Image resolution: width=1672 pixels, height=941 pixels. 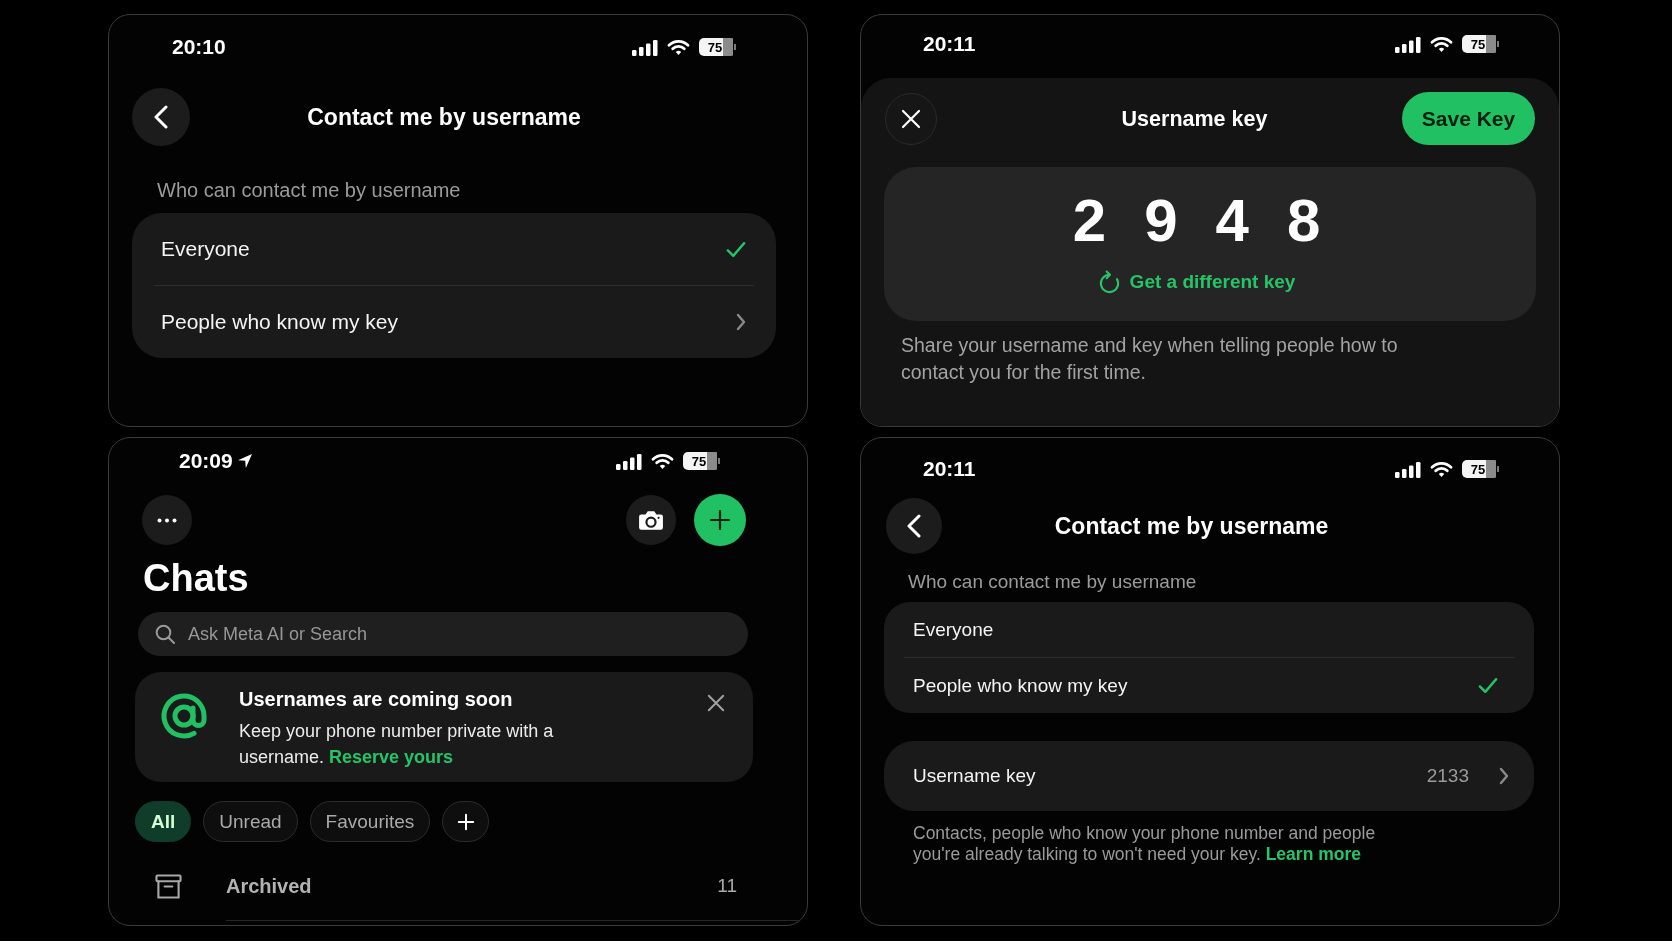 What do you see at coordinates (391, 757) in the screenshot?
I see `reserve-link: Reserve yours` at bounding box center [391, 757].